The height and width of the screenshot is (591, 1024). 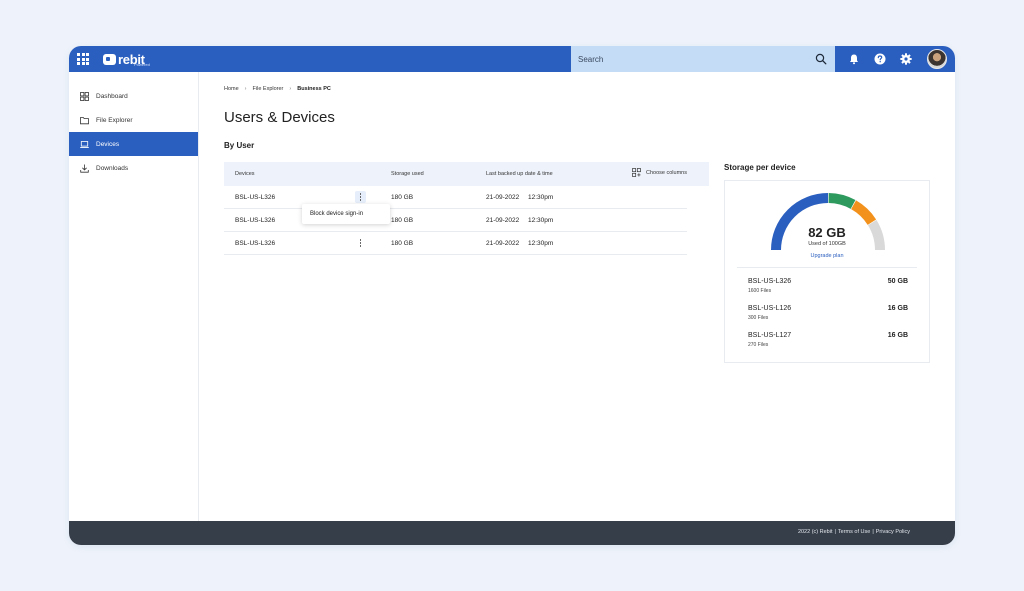 I want to click on device-files: 1600 Files, so click(x=760, y=291).